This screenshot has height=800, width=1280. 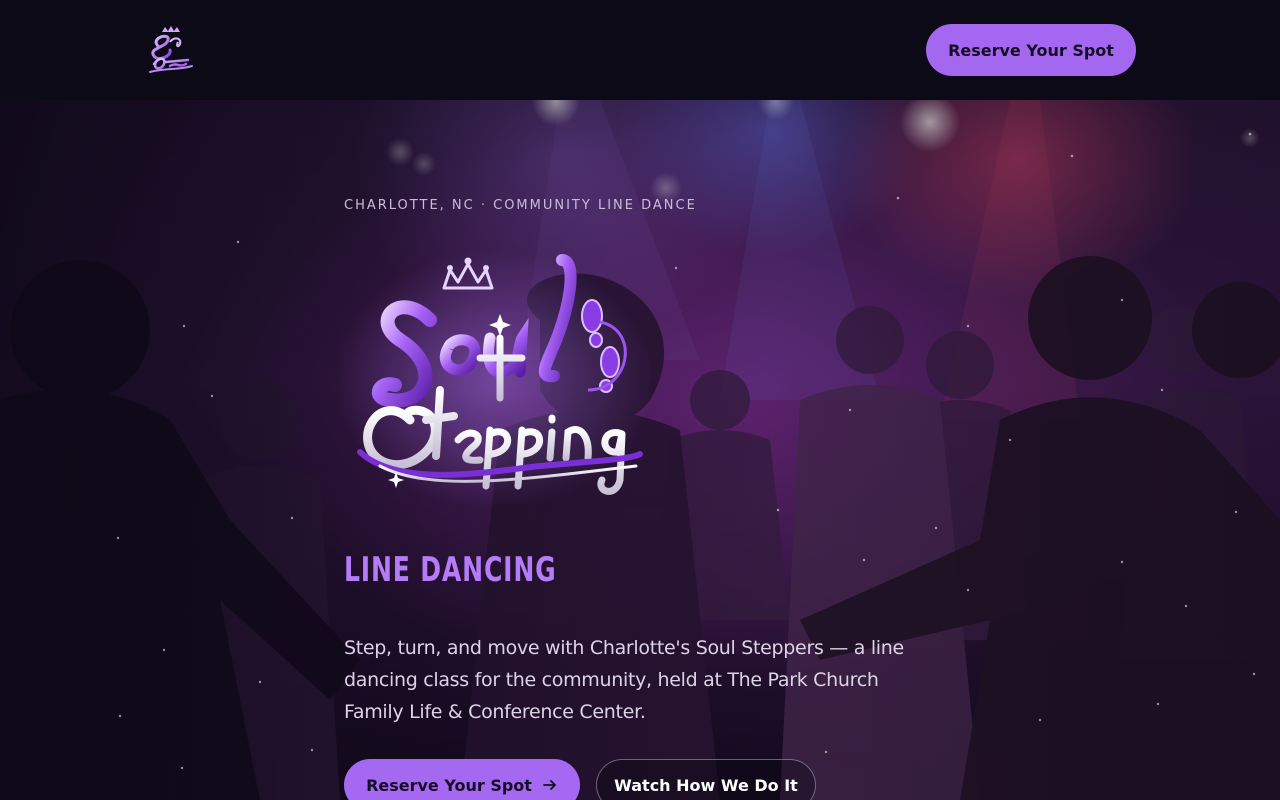 What do you see at coordinates (520, 205) in the screenshot?
I see `location-eyebrow: CHARLOTTE, NC · COMMUNITY LINE DANCE` at bounding box center [520, 205].